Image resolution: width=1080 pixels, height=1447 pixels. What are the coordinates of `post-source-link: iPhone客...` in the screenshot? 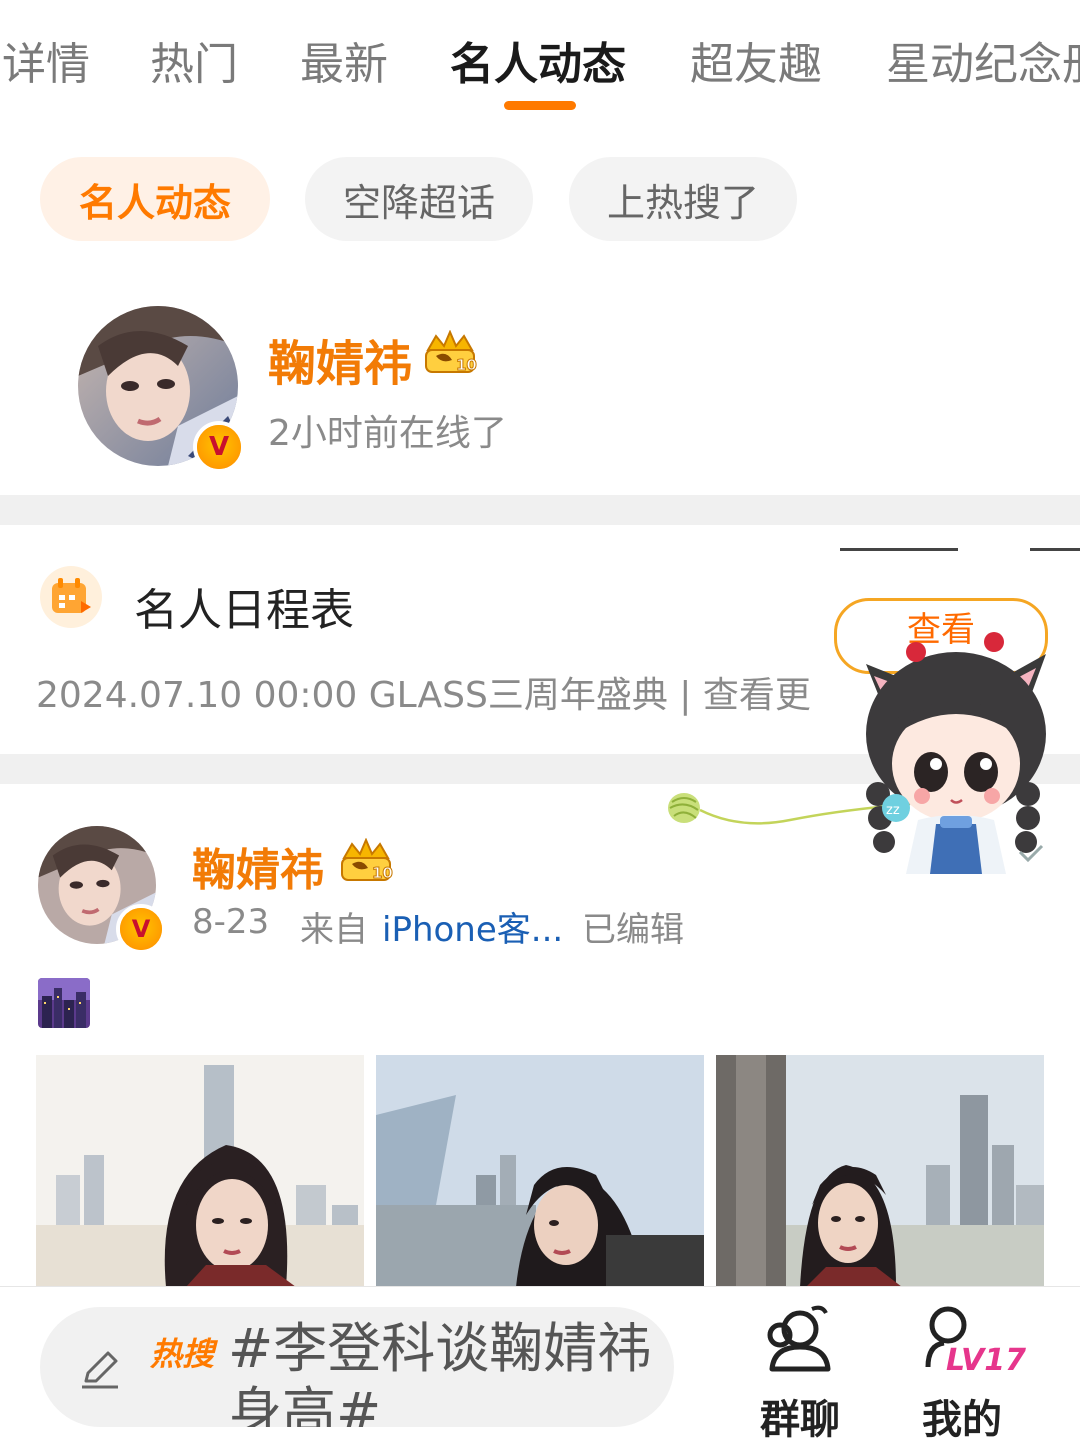 It's located at (472, 926).